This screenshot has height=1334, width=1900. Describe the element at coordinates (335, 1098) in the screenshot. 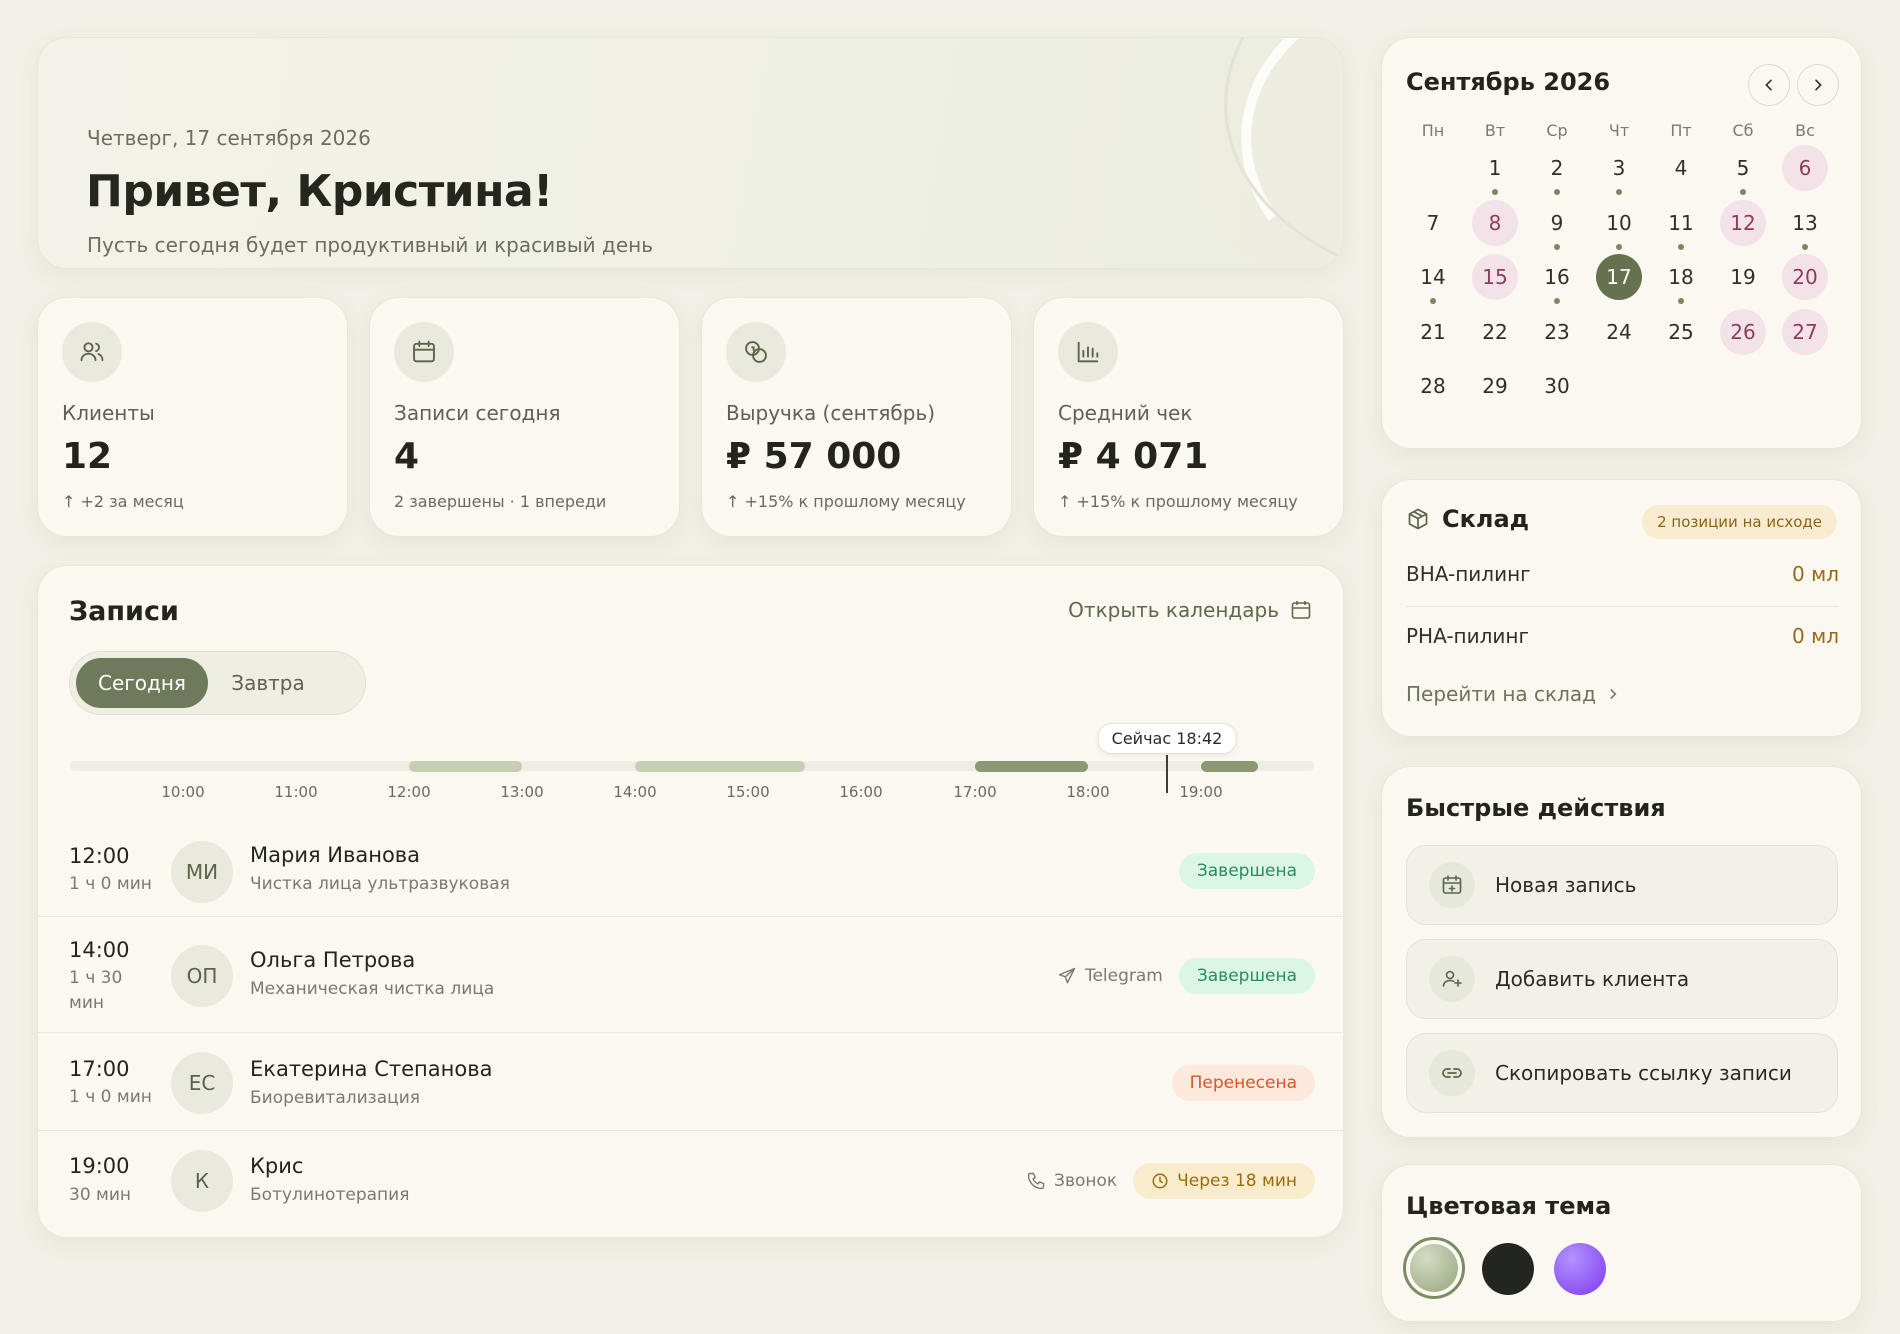

I see `service-name: Биоревитализация` at that location.